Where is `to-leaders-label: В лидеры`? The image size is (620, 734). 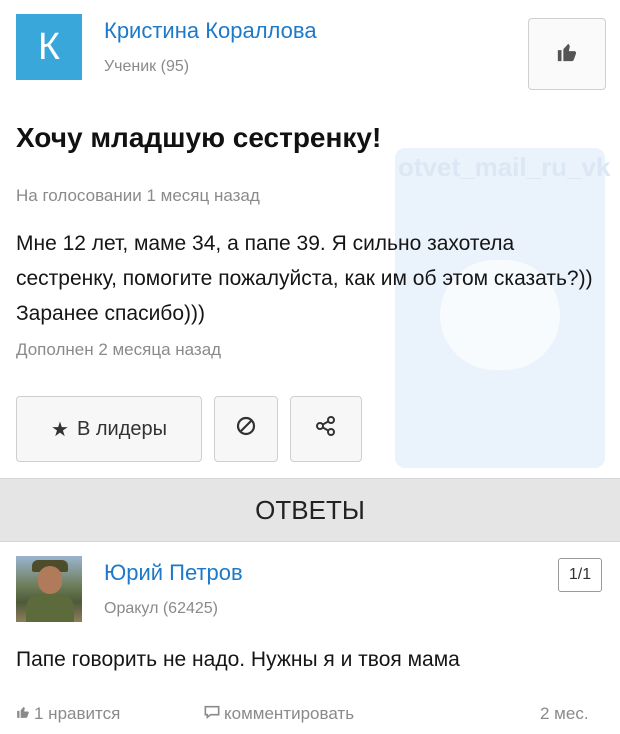
to-leaders-label: В лидеры is located at coordinates (121, 428).